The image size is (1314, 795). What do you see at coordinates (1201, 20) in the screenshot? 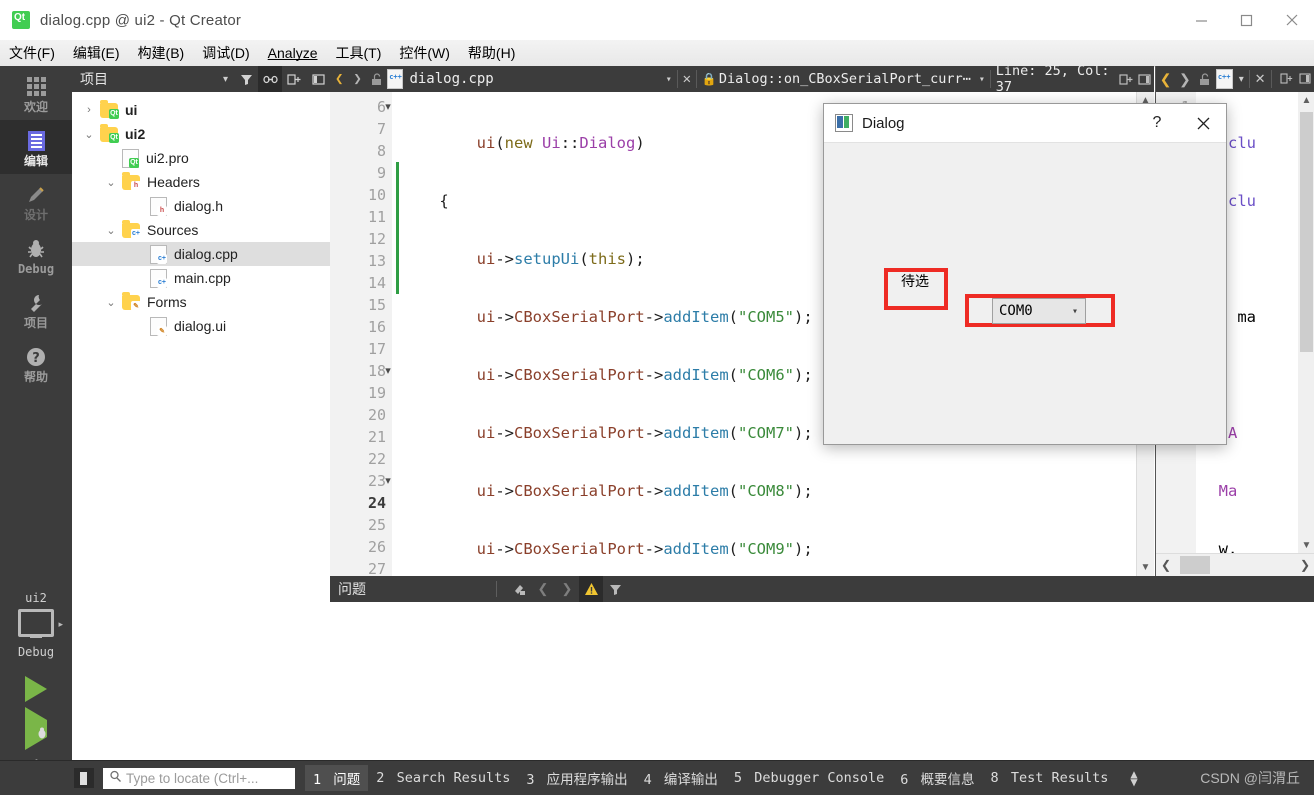
I see `minimize-button` at bounding box center [1201, 20].